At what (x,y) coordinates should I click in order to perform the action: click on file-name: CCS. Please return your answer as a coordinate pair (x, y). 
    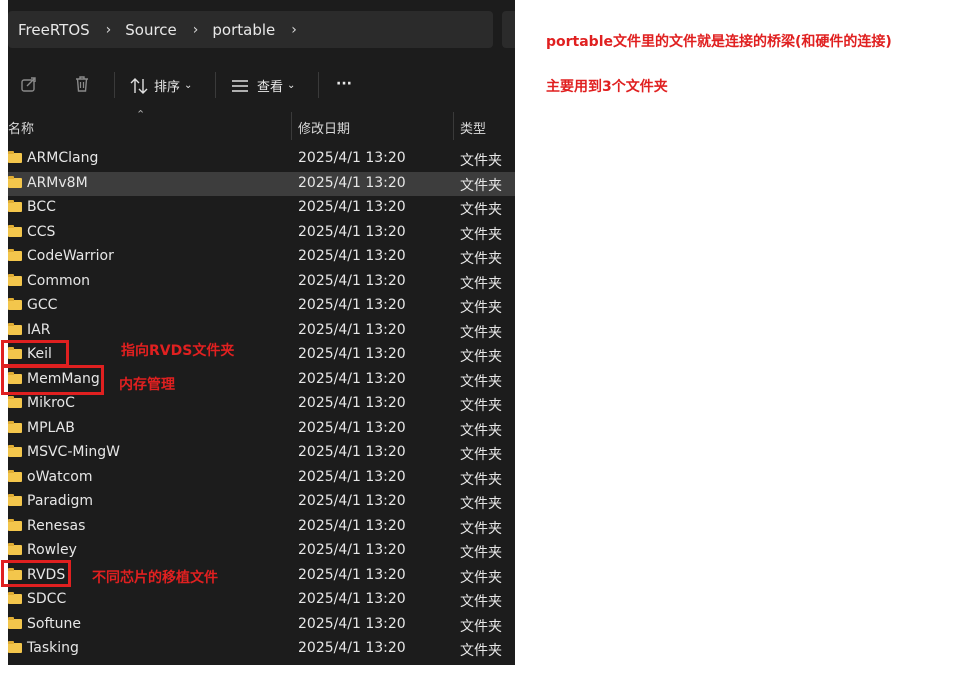
    Looking at the image, I should click on (41, 231).